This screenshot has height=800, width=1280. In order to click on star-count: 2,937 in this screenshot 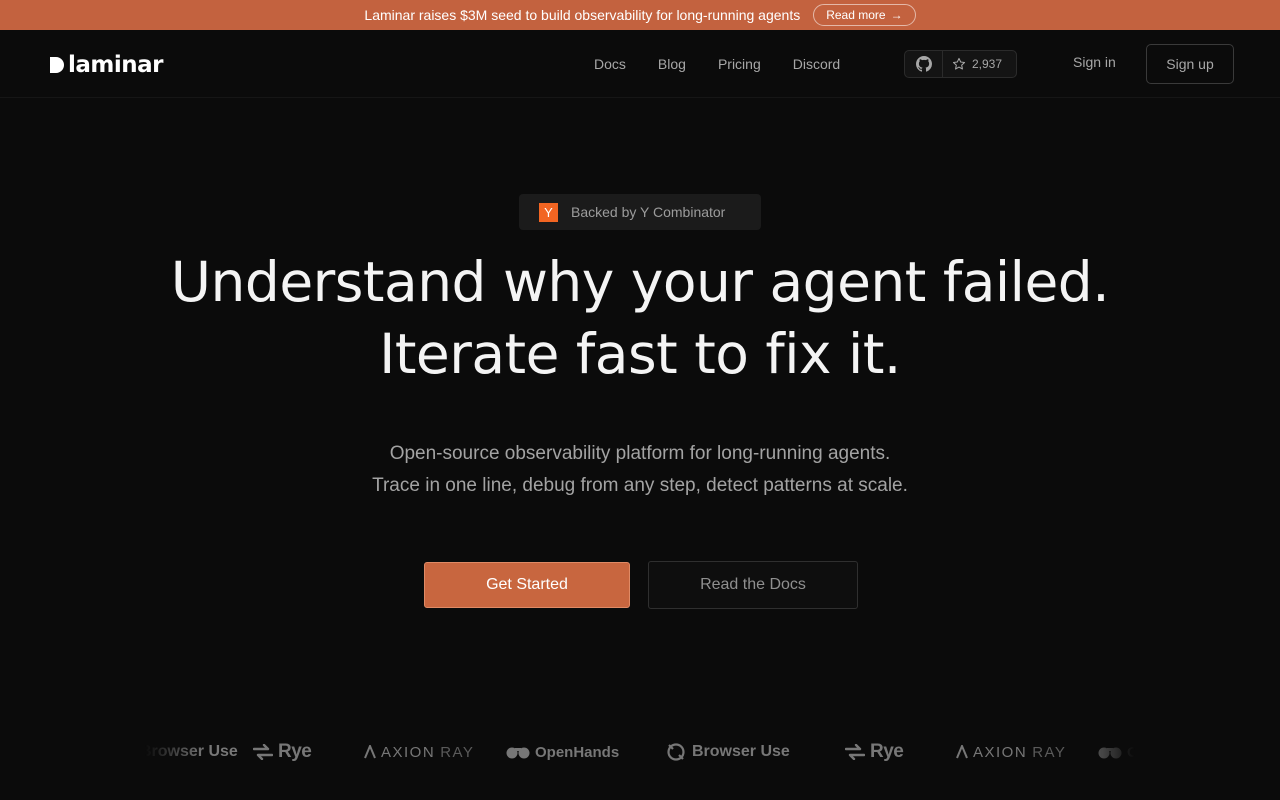, I will do `click(987, 64)`.